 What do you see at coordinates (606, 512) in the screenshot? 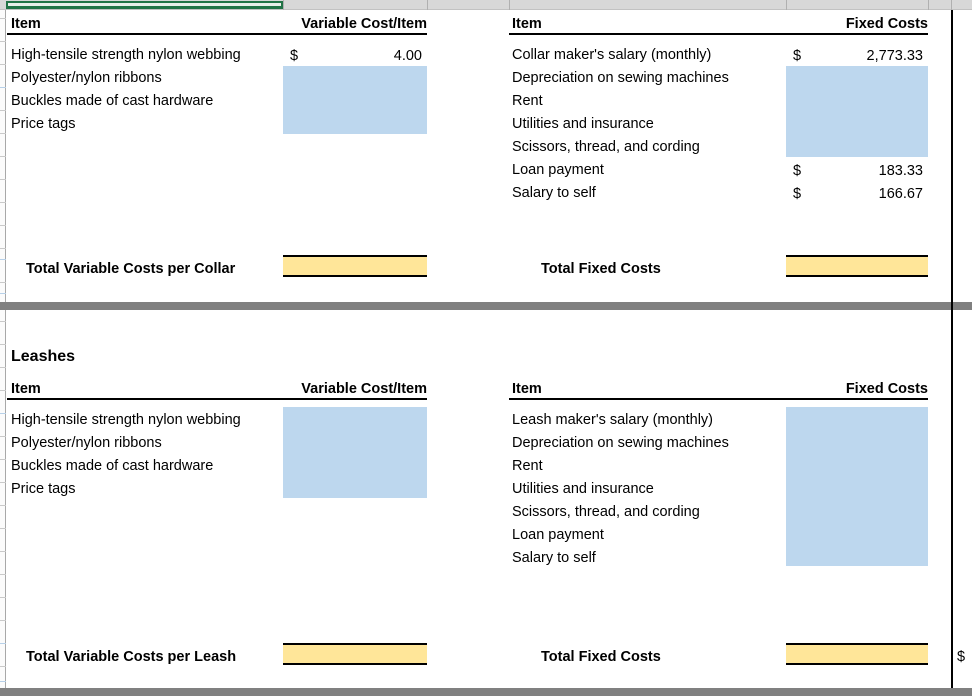
I see `leashes-fixed-row-label: Scissors, thread, and cording` at bounding box center [606, 512].